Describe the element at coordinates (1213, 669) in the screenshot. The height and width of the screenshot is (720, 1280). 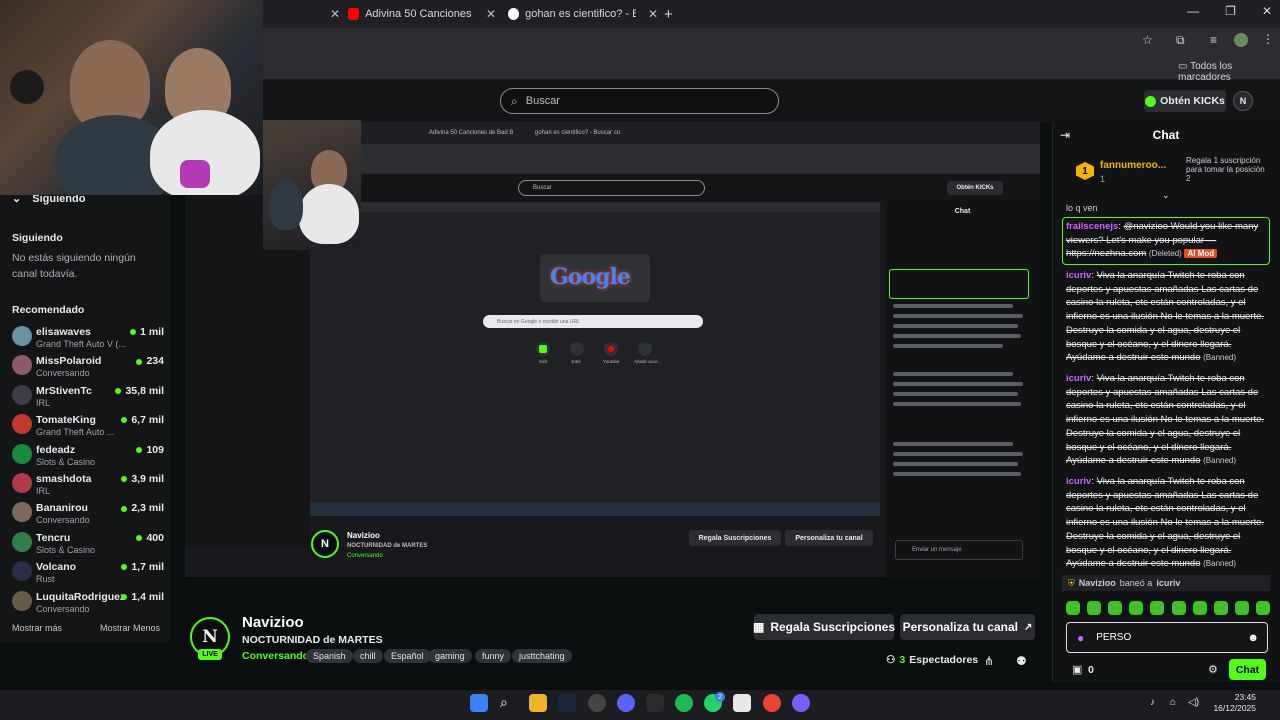
I see `gear-icon: ⚙` at that location.